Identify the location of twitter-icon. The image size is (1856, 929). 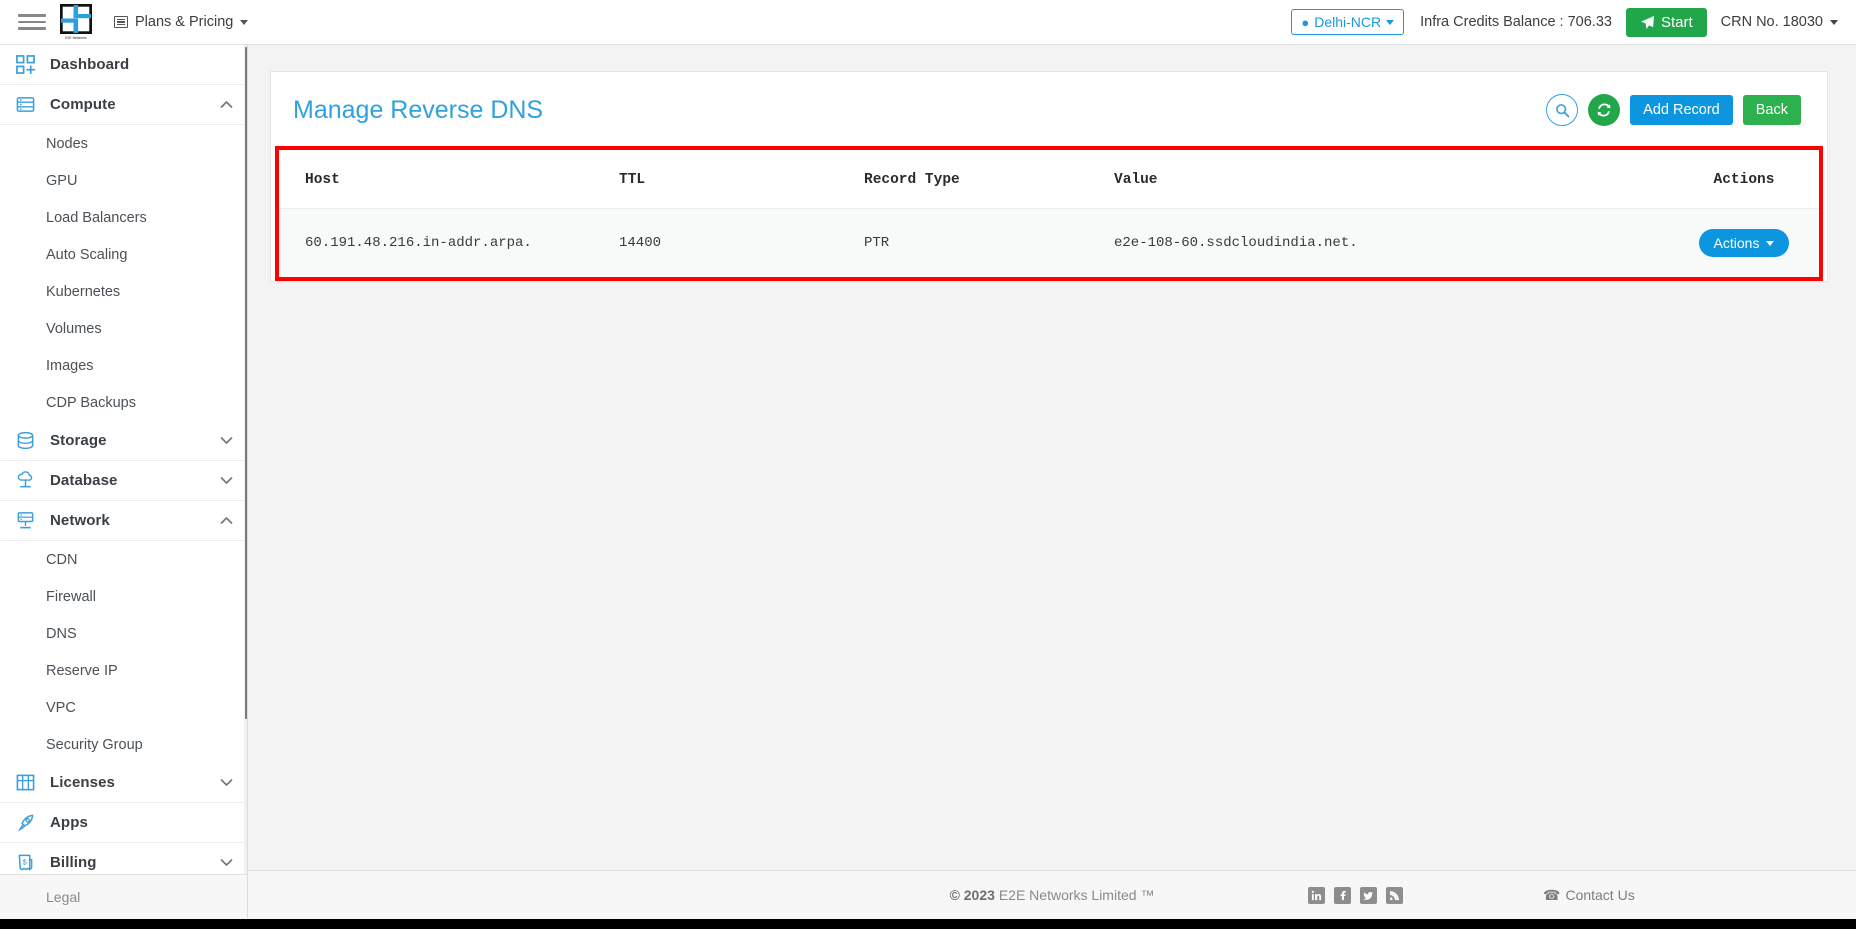
(1368, 895).